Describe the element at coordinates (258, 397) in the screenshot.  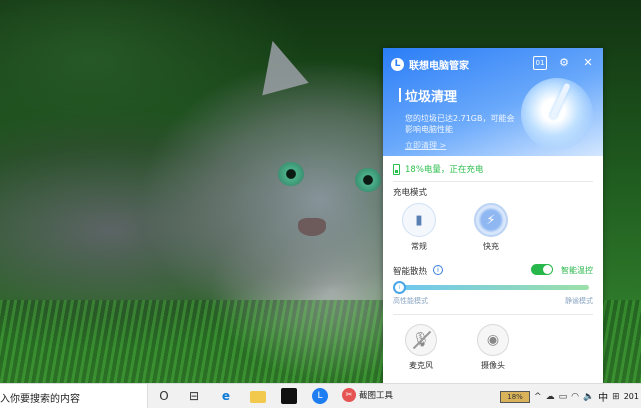
I see `file-explorer-icon` at that location.